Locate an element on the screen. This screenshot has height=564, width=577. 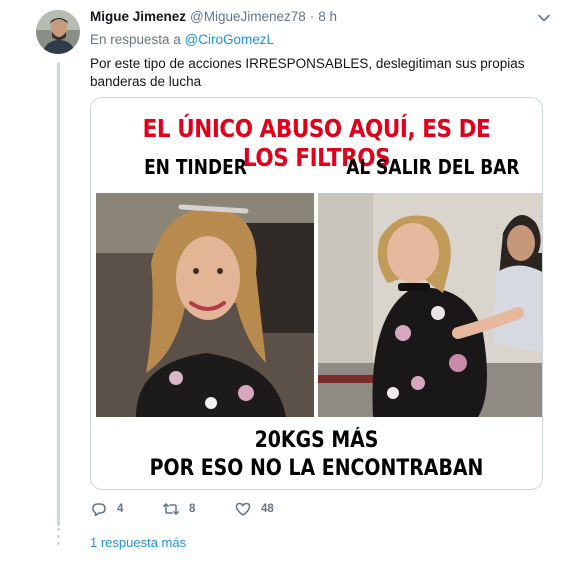
retweet-button: 8 is located at coordinates (178, 509).